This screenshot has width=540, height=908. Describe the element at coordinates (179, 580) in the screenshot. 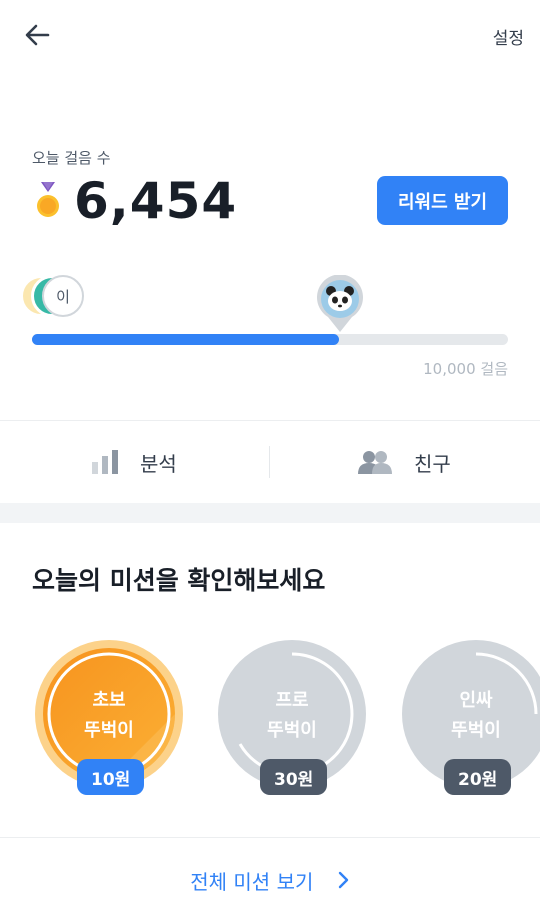

I see `missions-title: 오늘의 미션을 확인해보세요` at that location.